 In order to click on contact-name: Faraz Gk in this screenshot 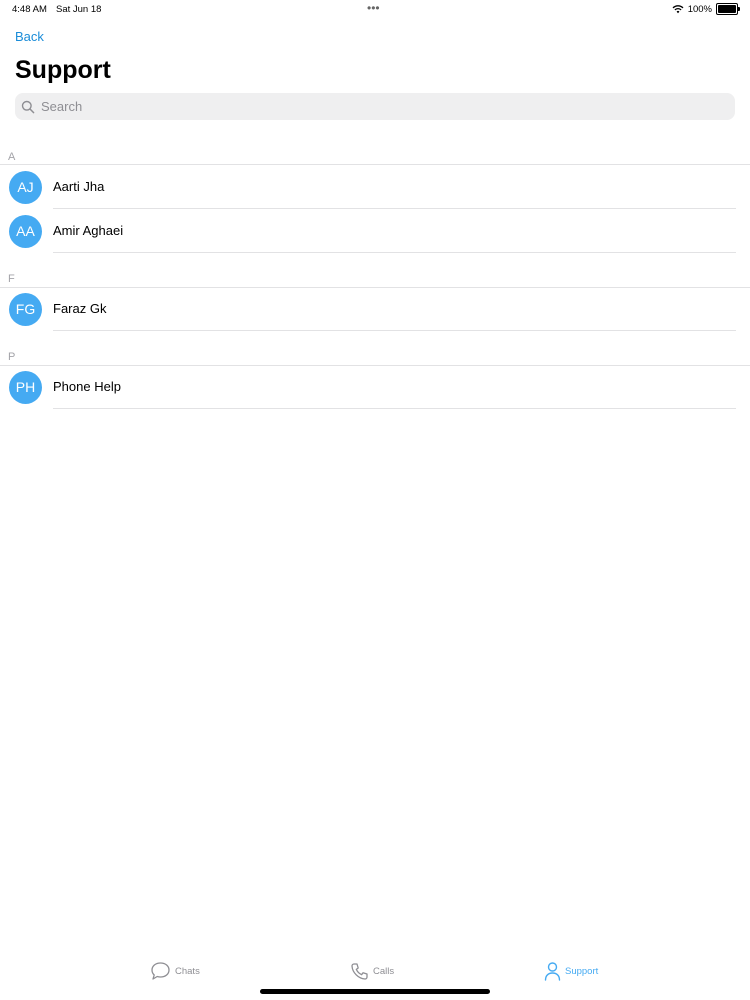, I will do `click(80, 308)`.